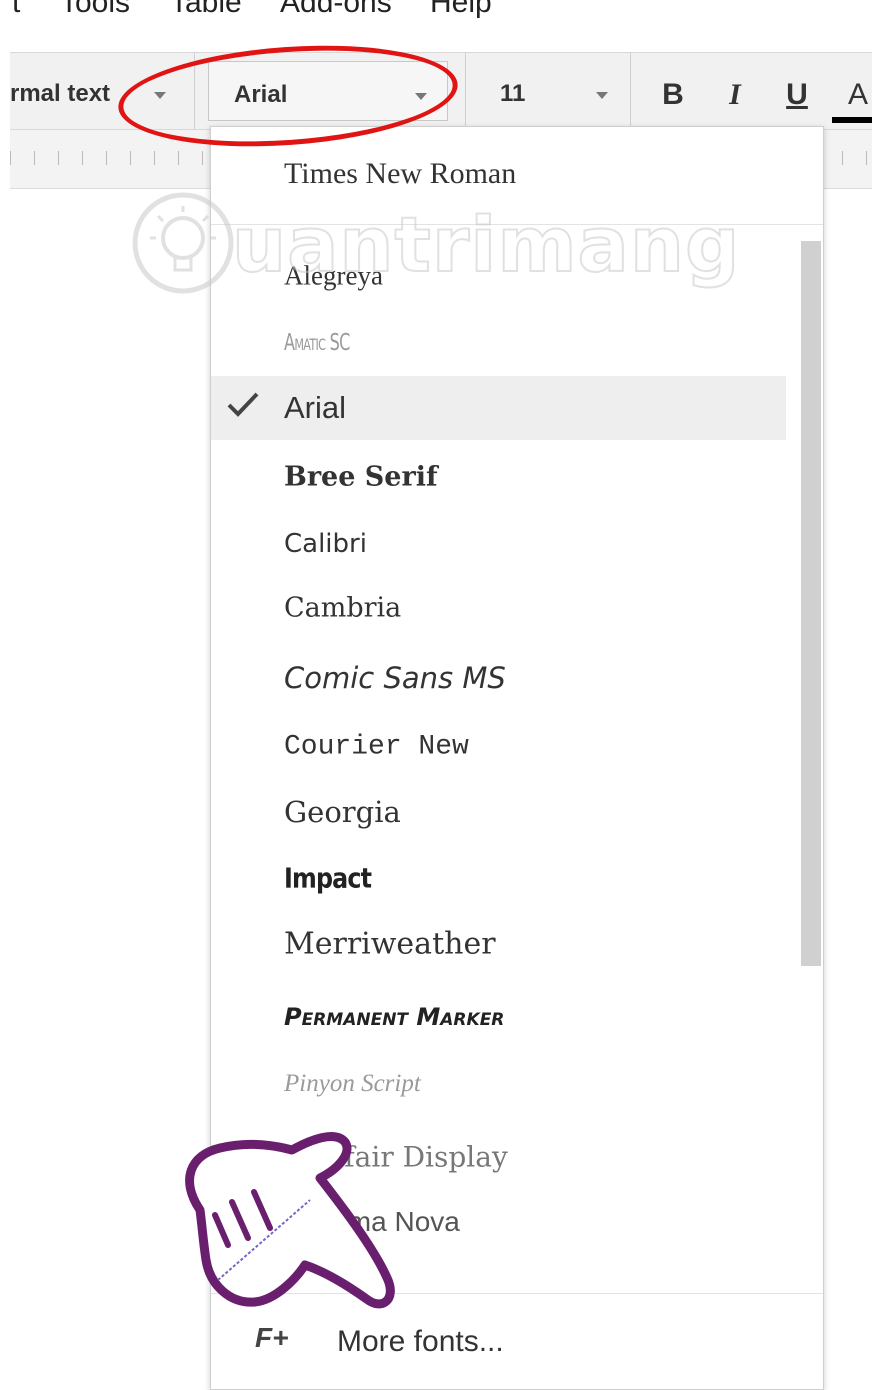 The height and width of the screenshot is (1390, 872). Describe the element at coordinates (342, 812) in the screenshot. I see `font-option-label: Georgia` at that location.